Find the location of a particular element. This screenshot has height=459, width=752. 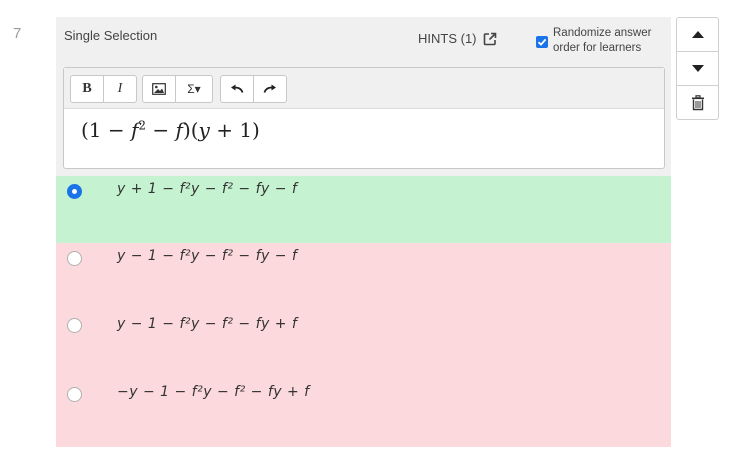

question-number: 7 is located at coordinates (17, 33).